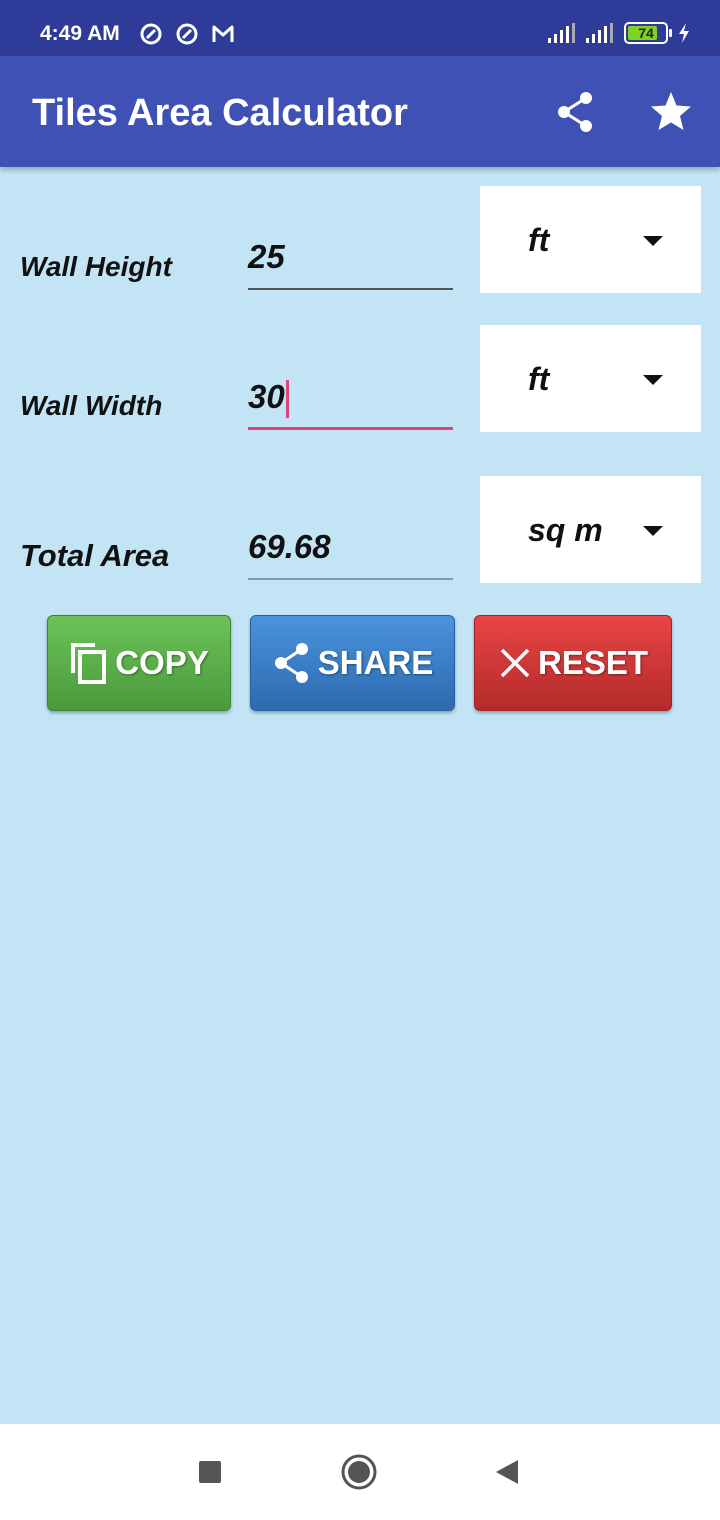  I want to click on wall-width-input: 30, so click(350, 400).